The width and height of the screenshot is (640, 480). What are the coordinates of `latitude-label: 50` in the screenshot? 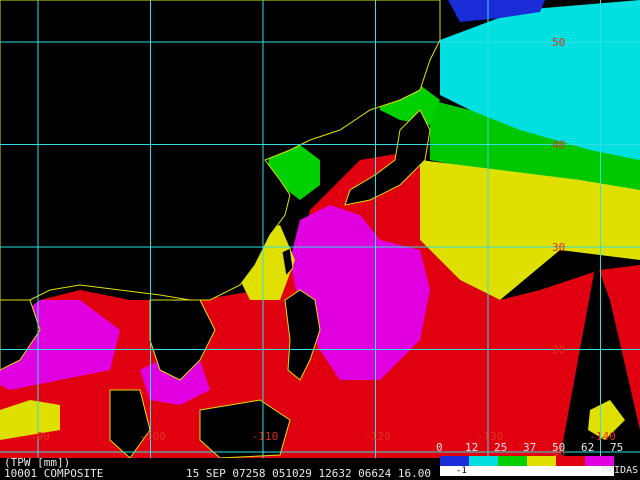 It's located at (558, 42).